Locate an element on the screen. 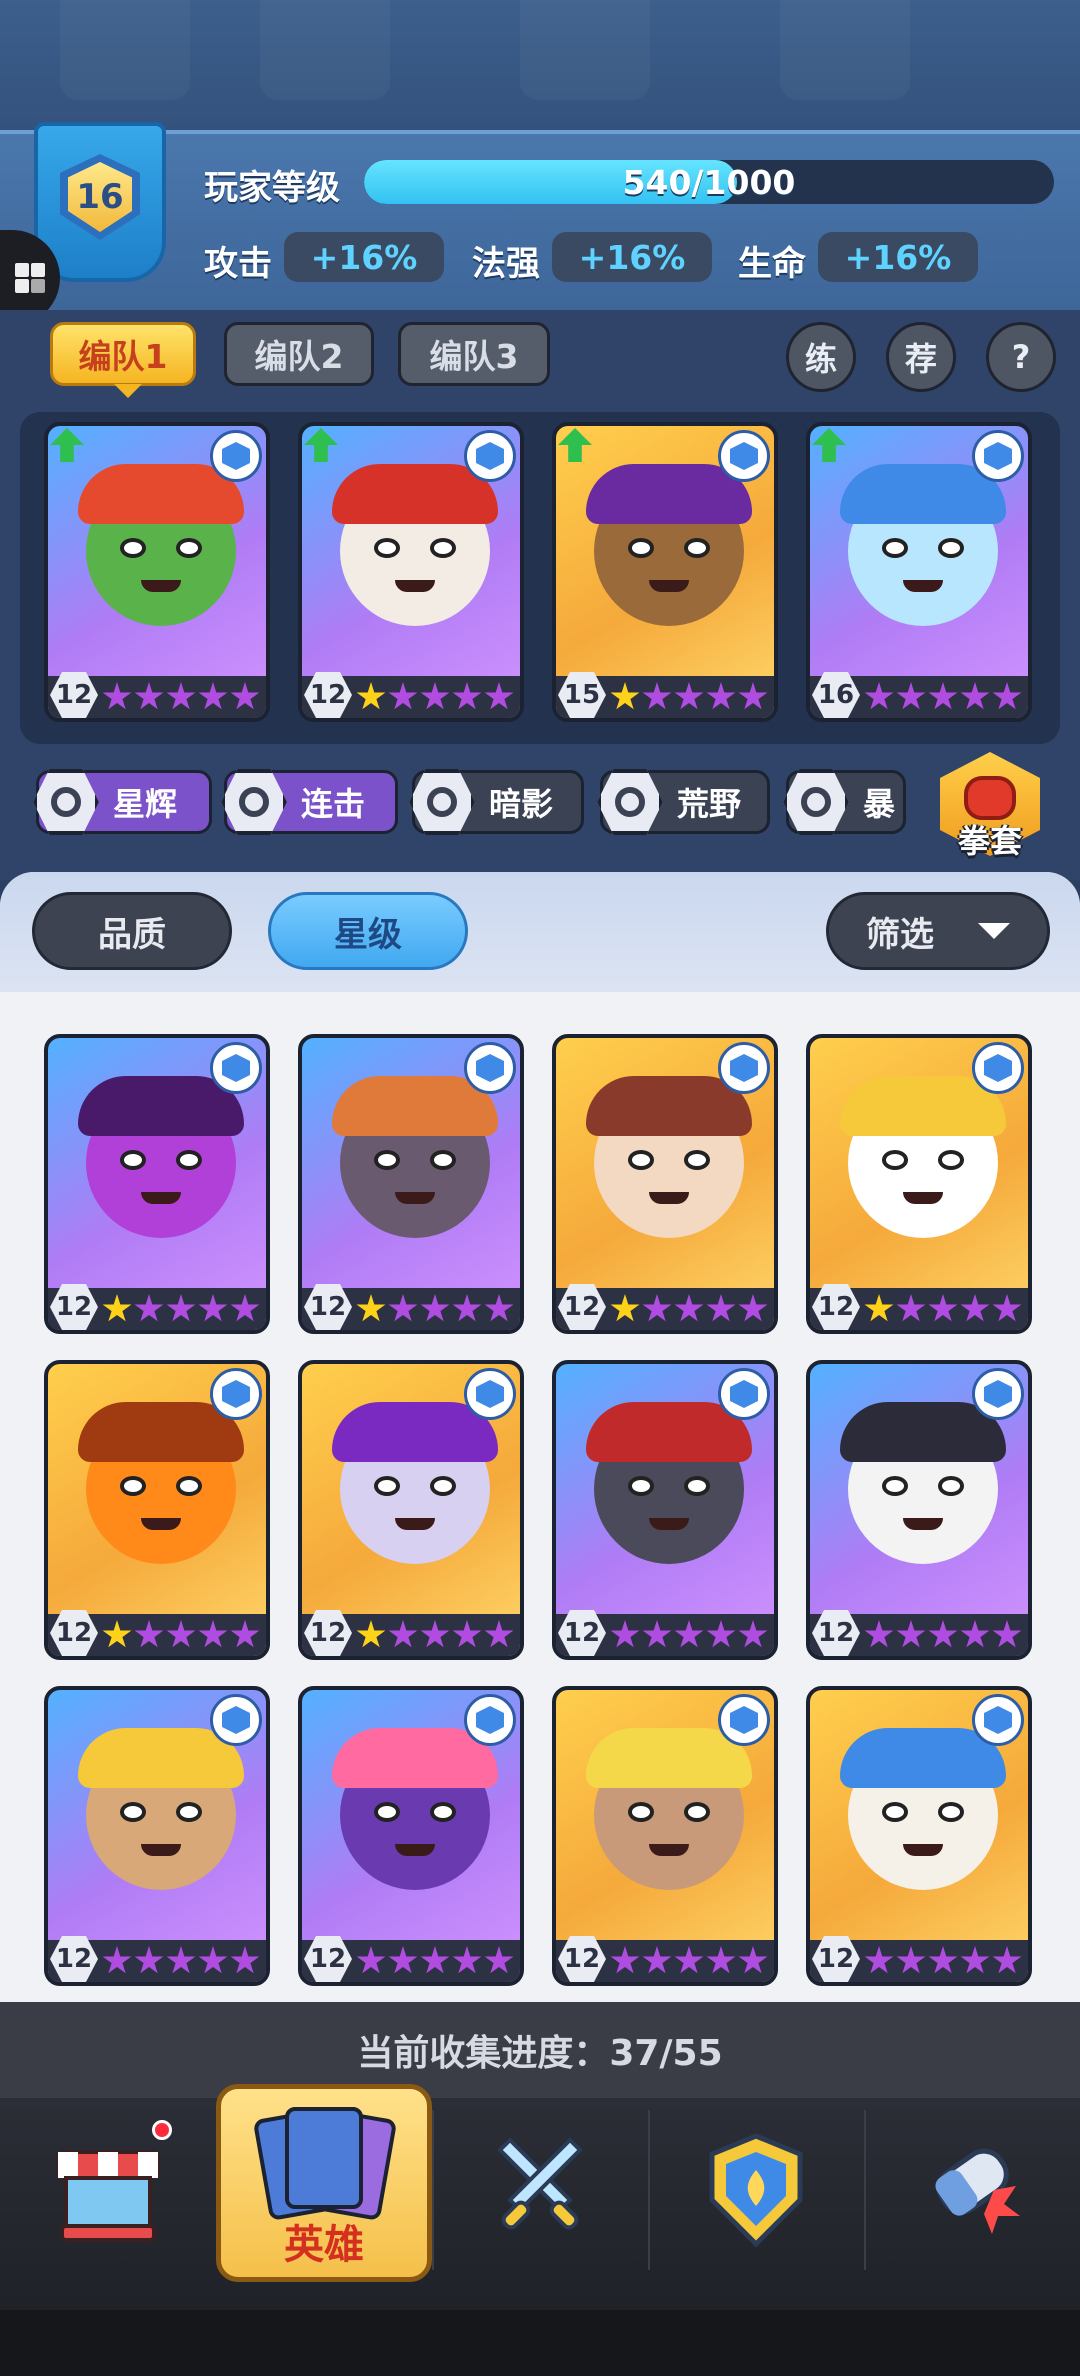 The image size is (1080, 2376). puzzle-icon is located at coordinates (30, 278).